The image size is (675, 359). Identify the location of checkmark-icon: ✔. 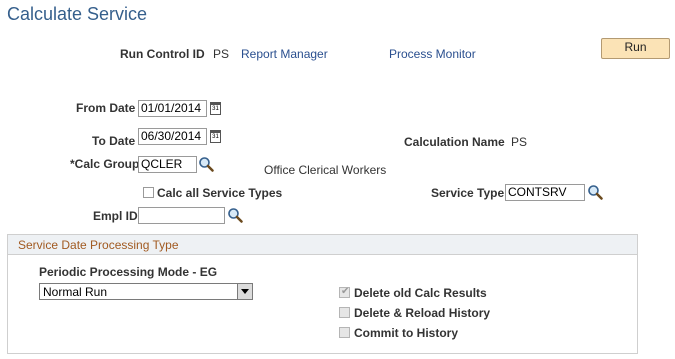
(345, 291).